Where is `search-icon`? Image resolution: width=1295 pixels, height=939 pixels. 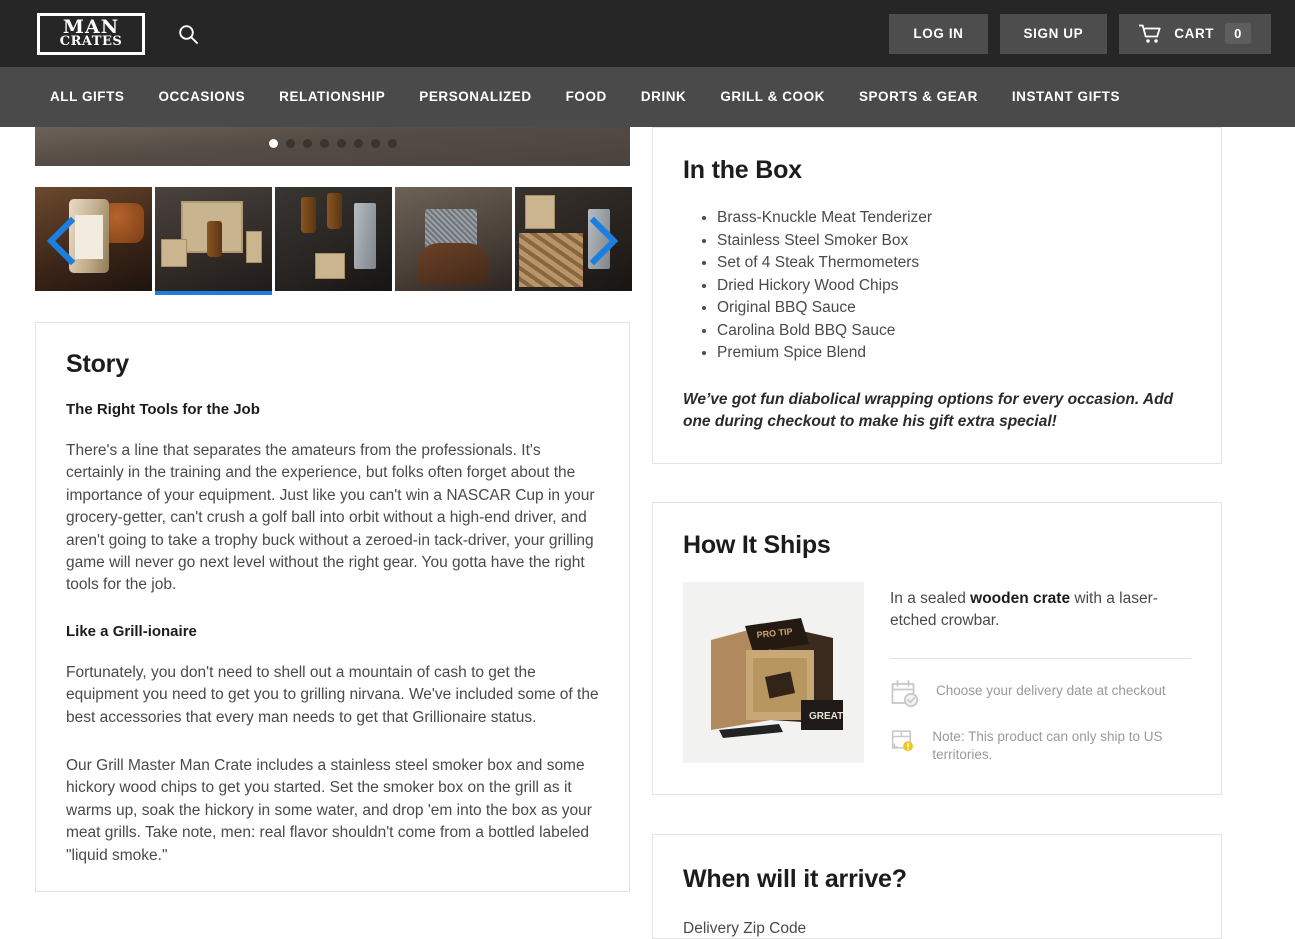 search-icon is located at coordinates (188, 34).